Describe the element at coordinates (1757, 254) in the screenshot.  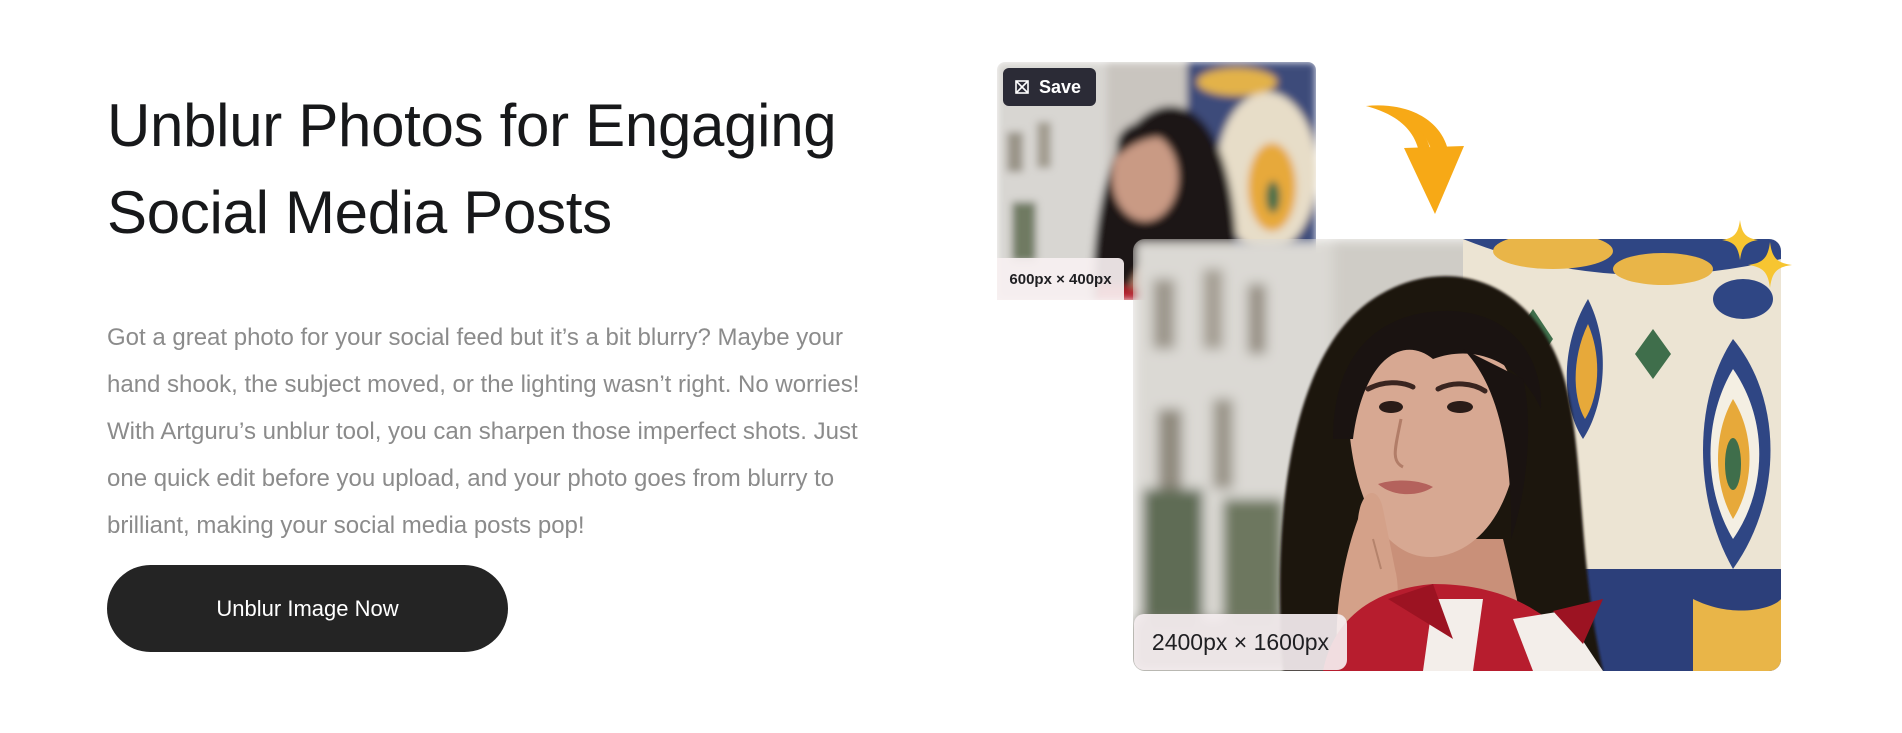
I see `sparkles-icon` at that location.